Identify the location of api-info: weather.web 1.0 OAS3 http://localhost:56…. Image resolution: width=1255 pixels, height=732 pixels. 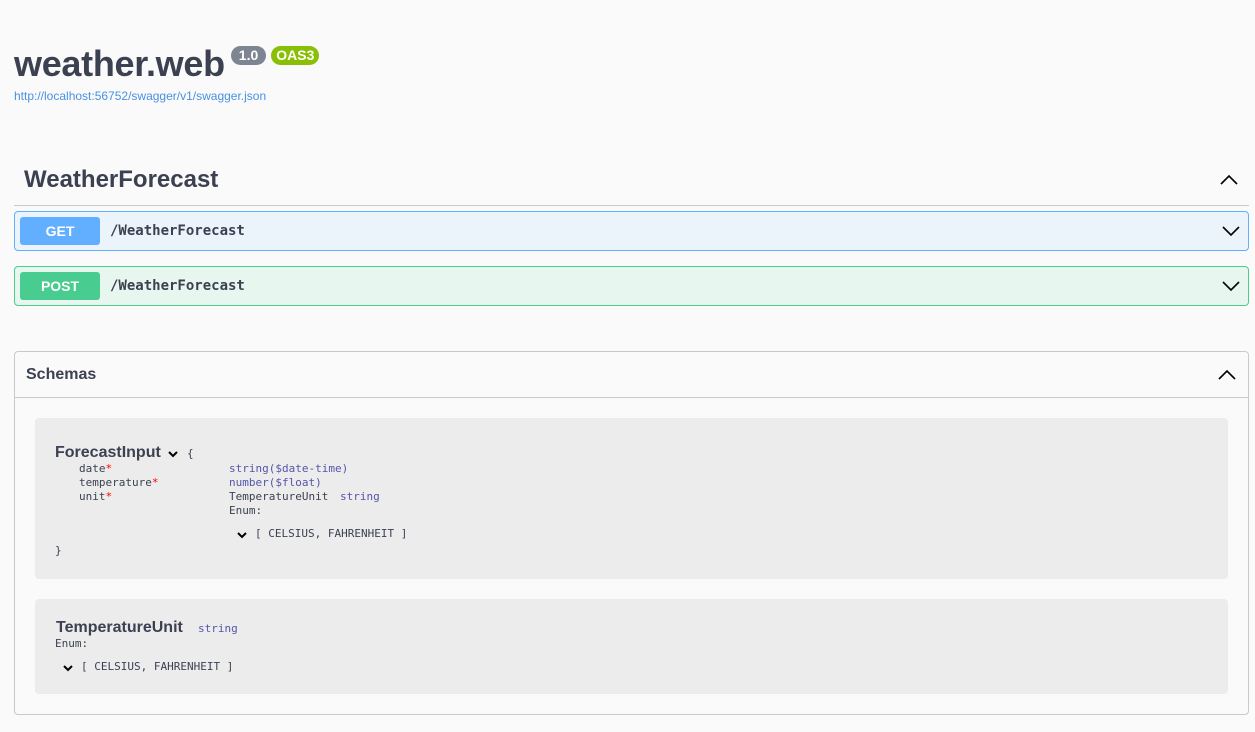
(167, 72).